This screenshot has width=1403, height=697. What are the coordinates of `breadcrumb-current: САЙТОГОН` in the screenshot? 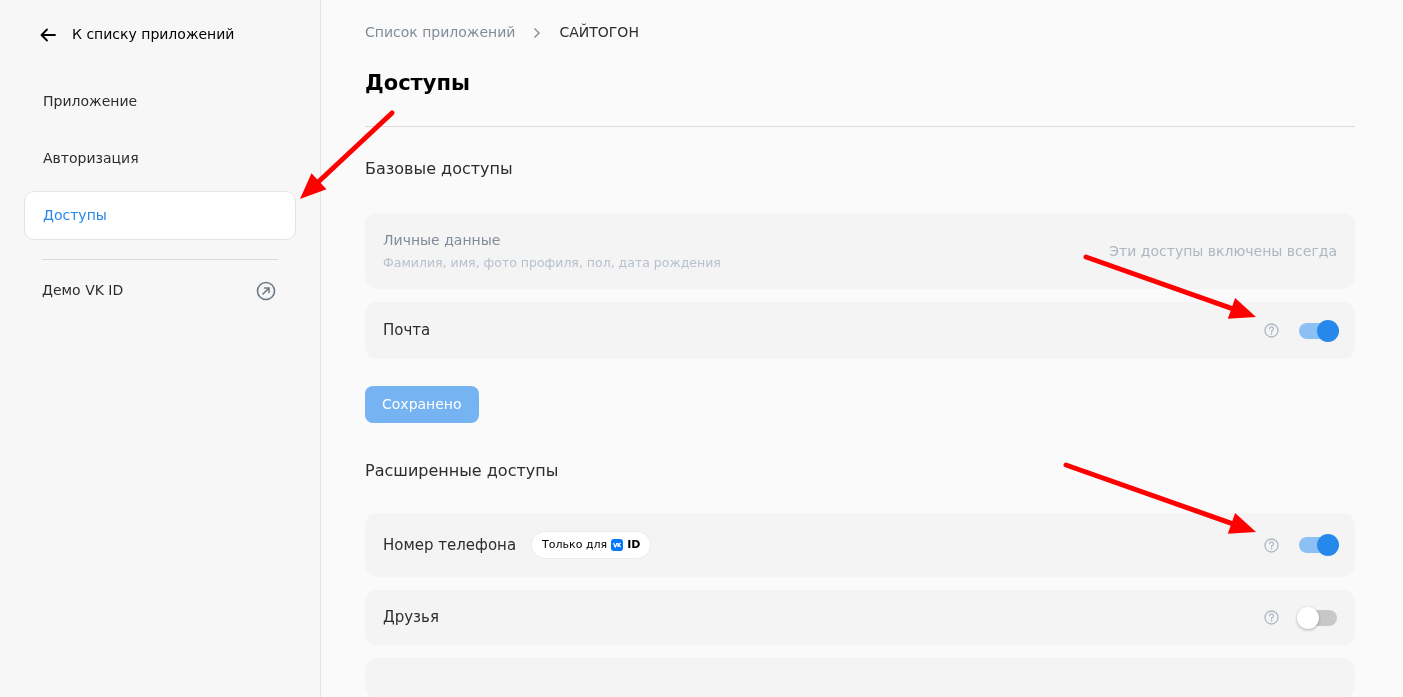 It's located at (599, 32).